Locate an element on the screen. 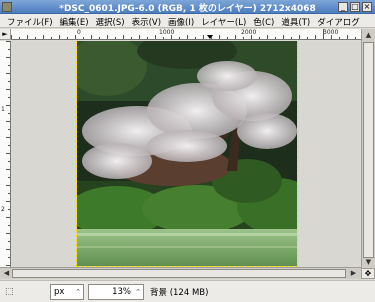 The height and width of the screenshot is (302, 375). minimize-button: _ is located at coordinates (343, 7).